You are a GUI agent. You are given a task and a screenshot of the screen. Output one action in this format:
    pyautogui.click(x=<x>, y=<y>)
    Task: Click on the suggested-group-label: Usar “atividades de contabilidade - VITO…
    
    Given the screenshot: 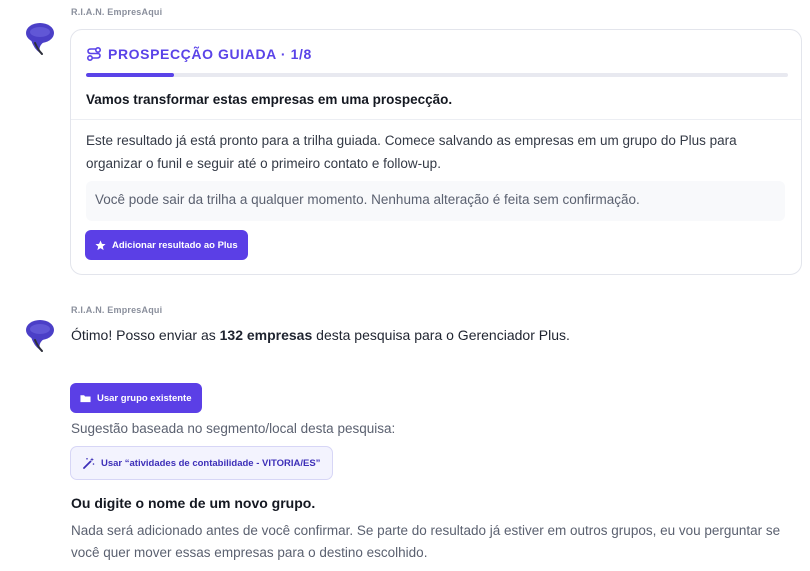 What is the action you would take?
    pyautogui.click(x=211, y=463)
    